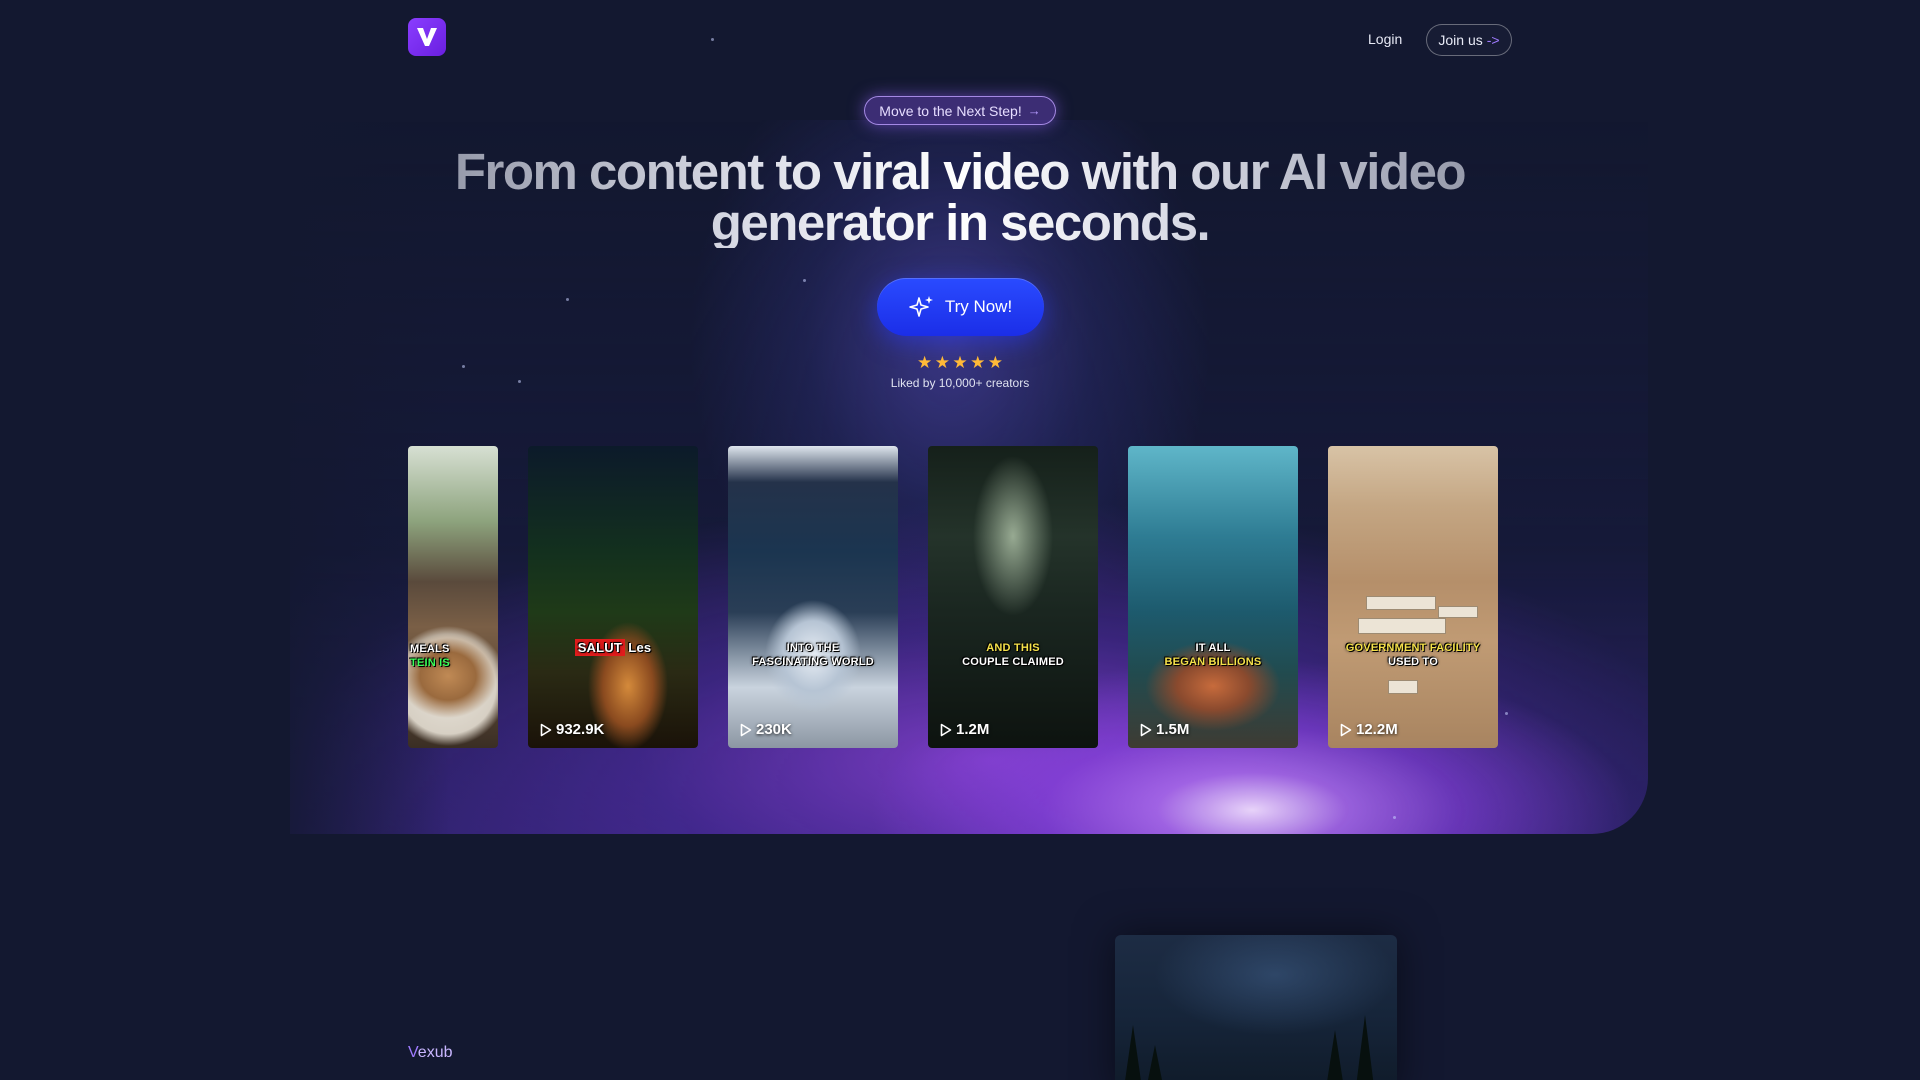 The height and width of the screenshot is (1080, 1920). I want to click on headline-line-2: generator in seconds., so click(960, 222).